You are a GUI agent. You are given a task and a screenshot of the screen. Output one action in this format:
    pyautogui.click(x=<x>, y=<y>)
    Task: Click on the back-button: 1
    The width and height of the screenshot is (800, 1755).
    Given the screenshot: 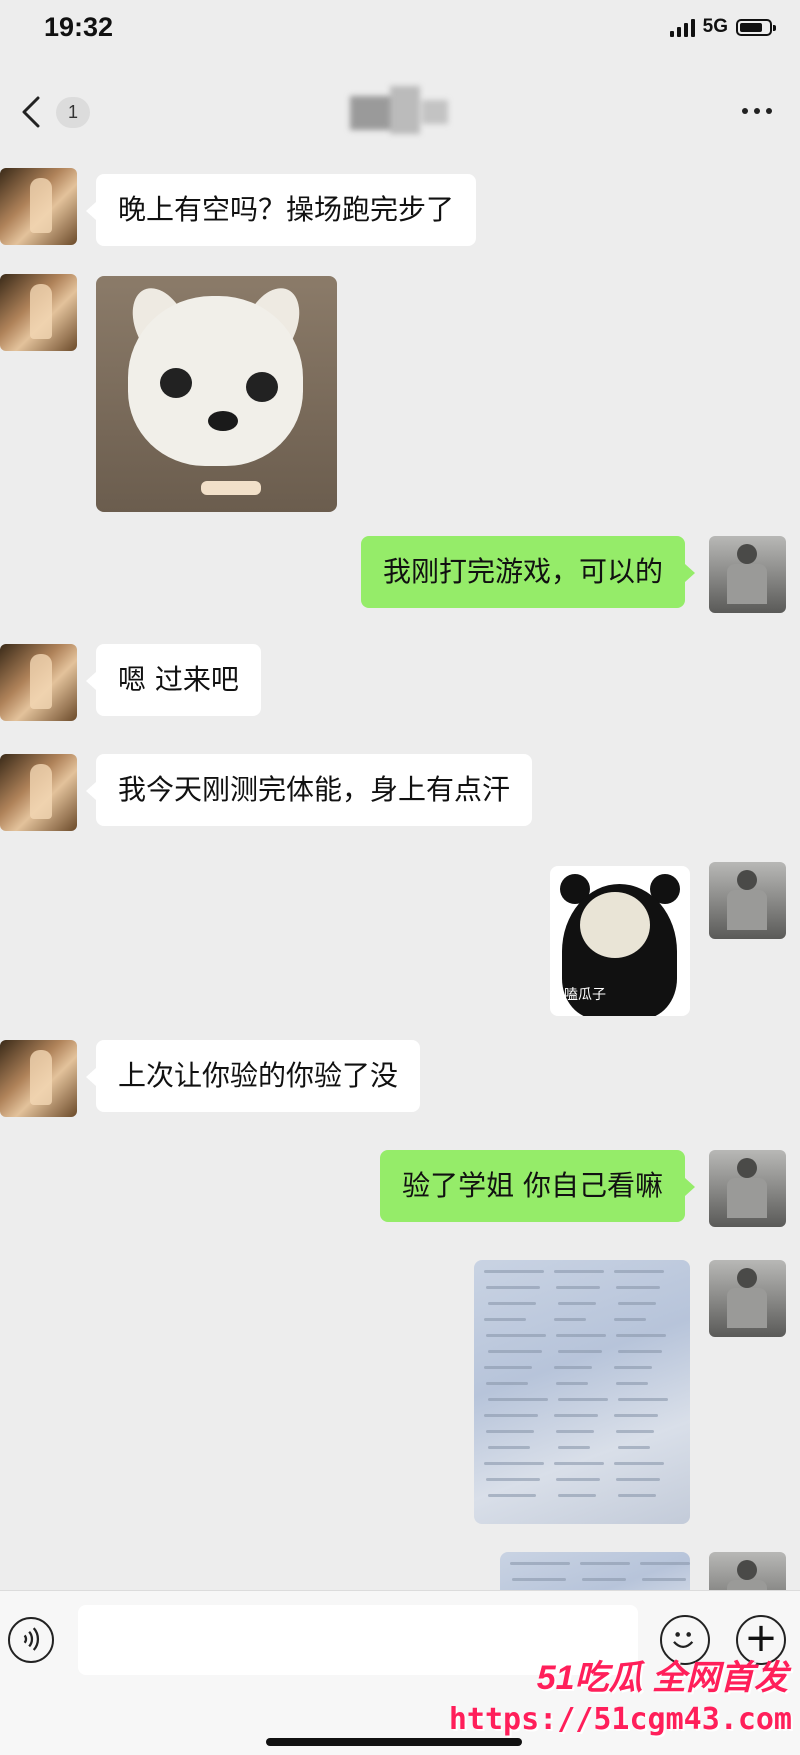 What is the action you would take?
    pyautogui.click(x=52, y=112)
    